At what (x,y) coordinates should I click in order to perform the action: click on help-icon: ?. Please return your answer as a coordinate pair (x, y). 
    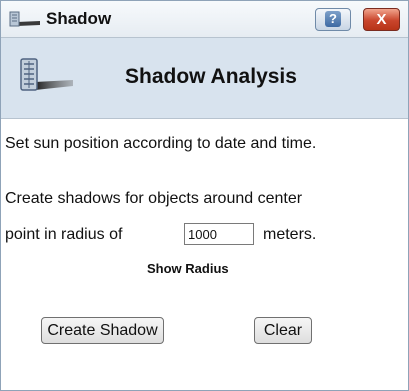
    Looking at the image, I should click on (333, 19).